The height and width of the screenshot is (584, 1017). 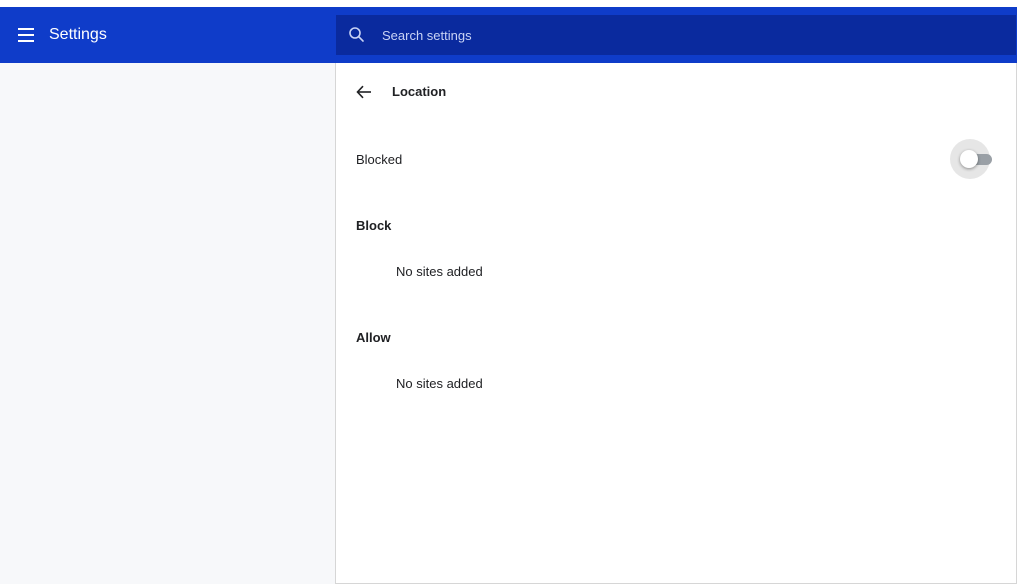 I want to click on back-arrow-icon, so click(x=363, y=92).